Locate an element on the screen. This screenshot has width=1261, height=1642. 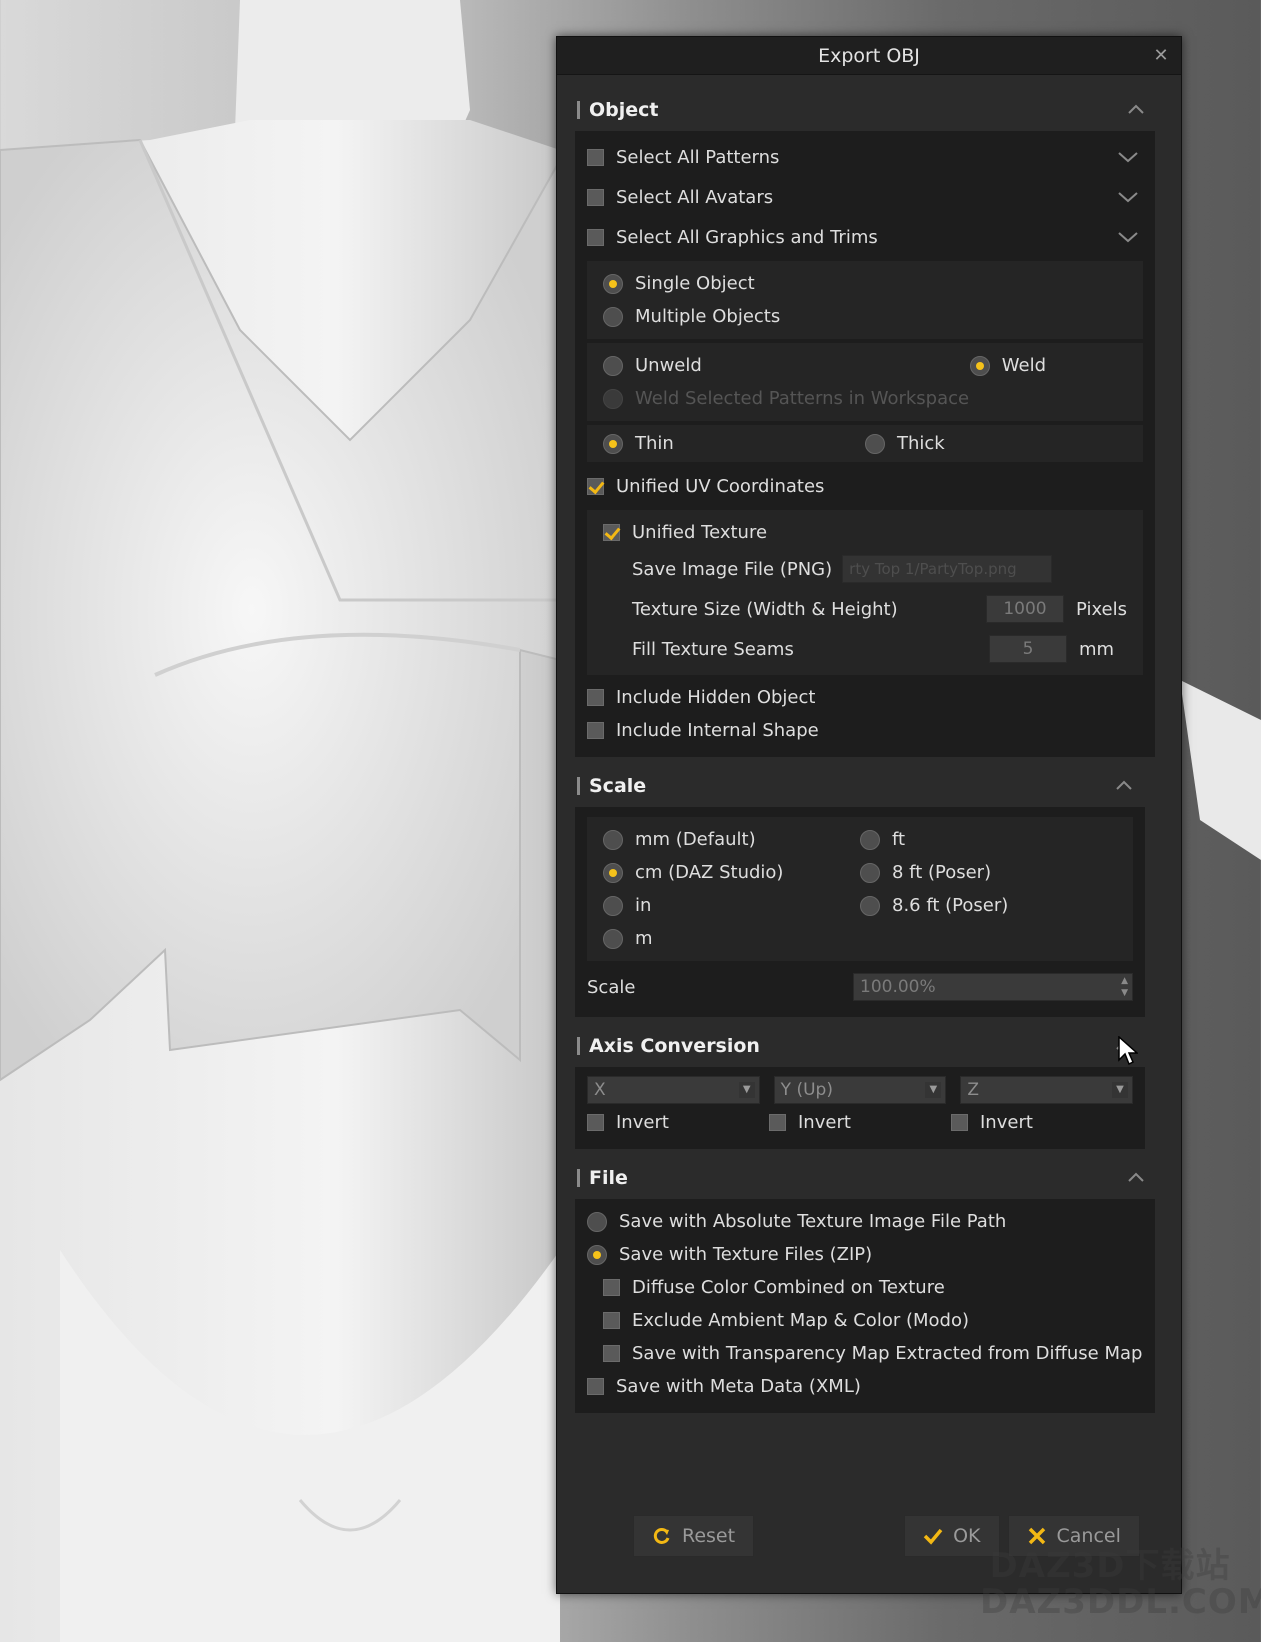
multiple-objects-option: Multiple Objects is located at coordinates (865, 316).